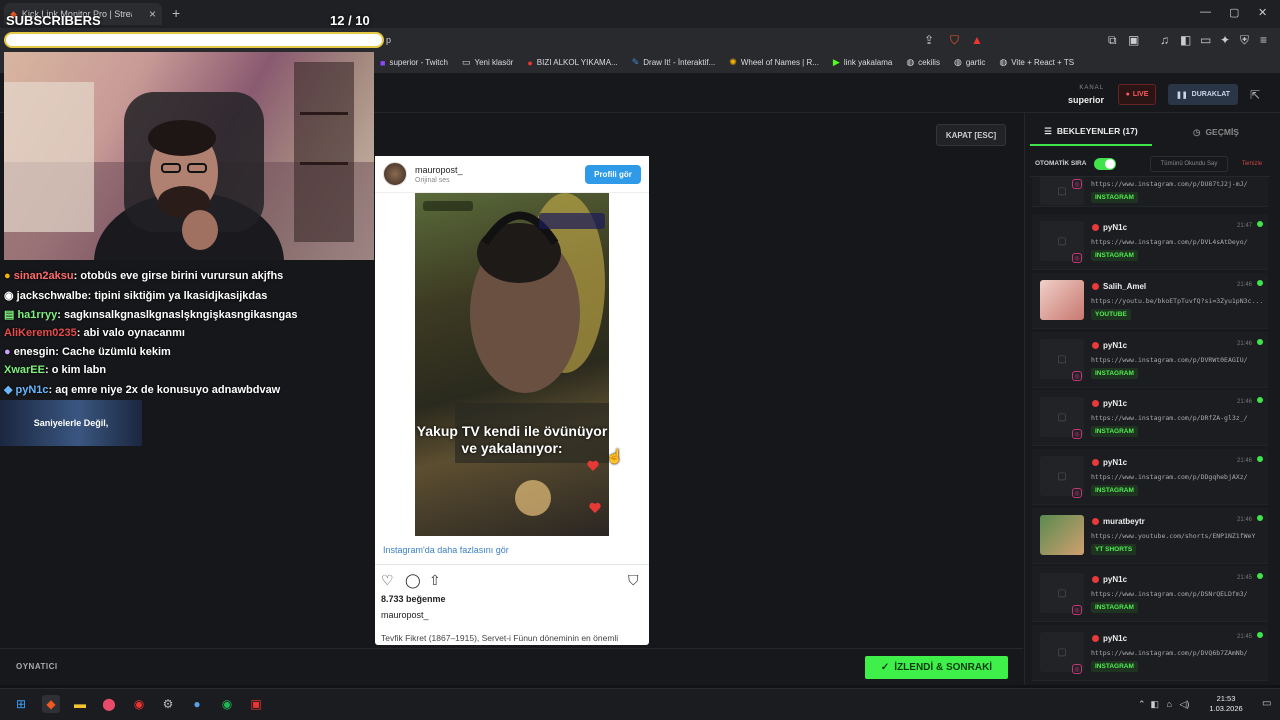 The width and height of the screenshot is (1280, 720). Describe the element at coordinates (1189, 164) in the screenshot. I see `mark-all-read-button: Tümünü Okundu Say` at that location.